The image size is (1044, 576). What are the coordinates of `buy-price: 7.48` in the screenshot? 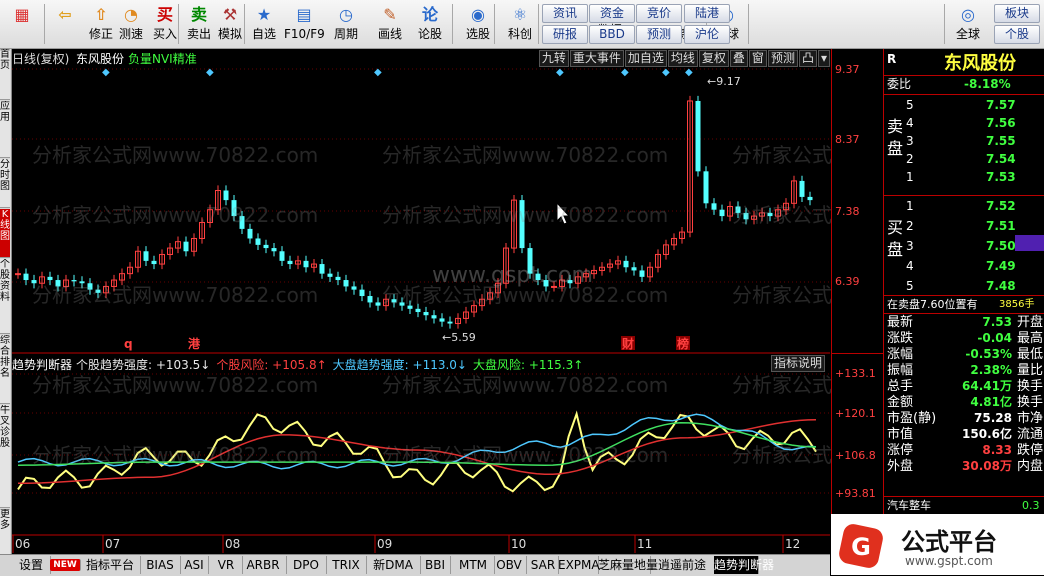 It's located at (1001, 286).